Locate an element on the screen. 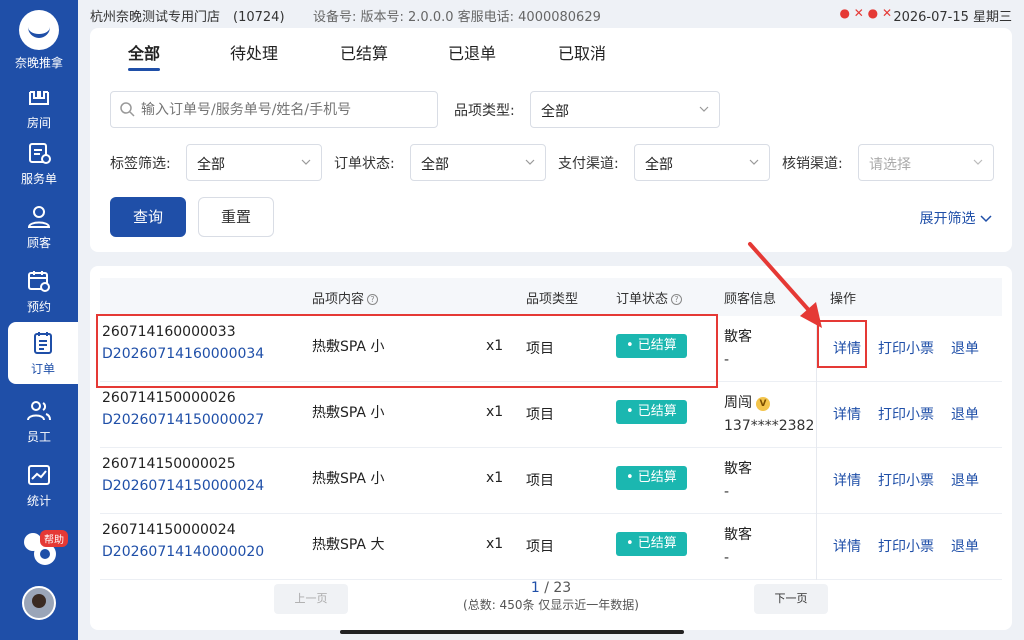 The height and width of the screenshot is (640, 1024). row-highlight-box is located at coordinates (407, 351).